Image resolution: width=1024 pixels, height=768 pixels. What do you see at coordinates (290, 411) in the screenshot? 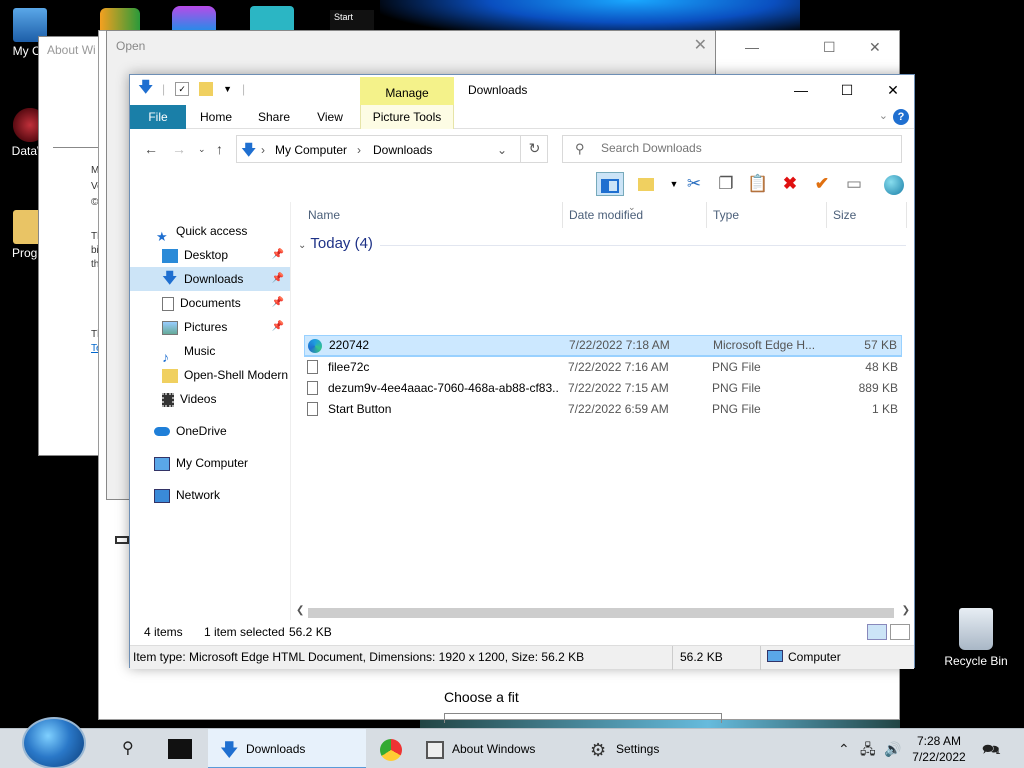
I see `pane-splitter` at bounding box center [290, 411].